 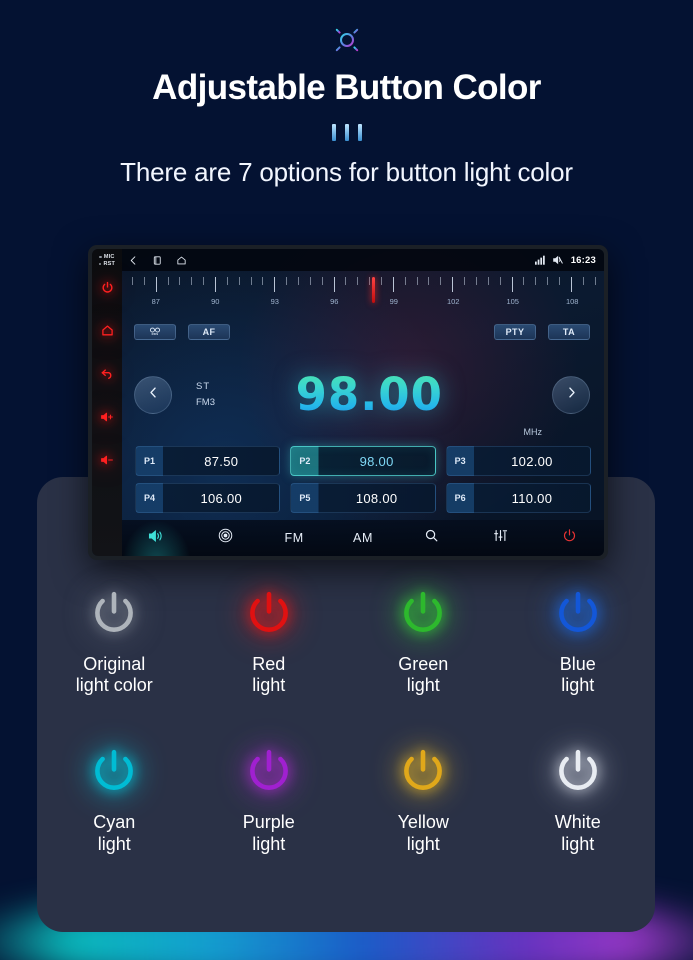 I want to click on rds-logo-icon: RDS, so click(x=155, y=332).